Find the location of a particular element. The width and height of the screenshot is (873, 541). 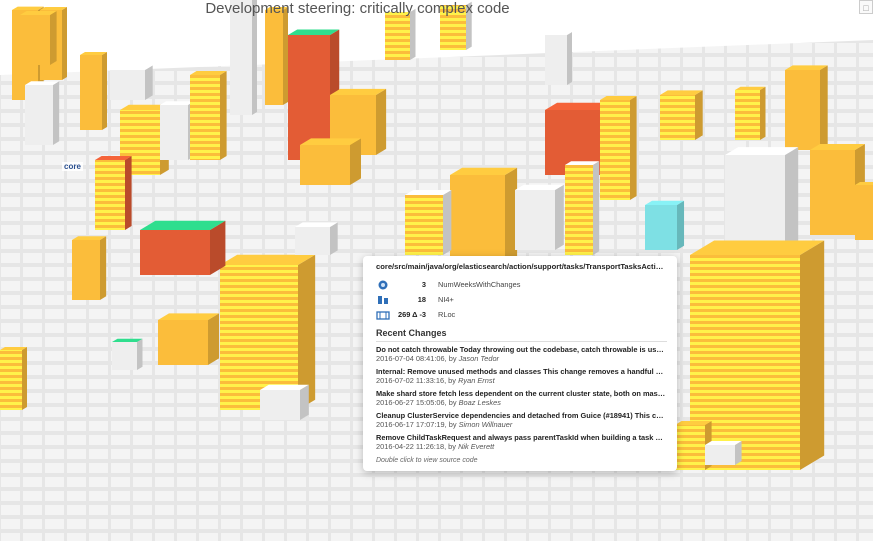

commit-date: 2016-06-17 17:07:19, by is located at coordinates (416, 424).